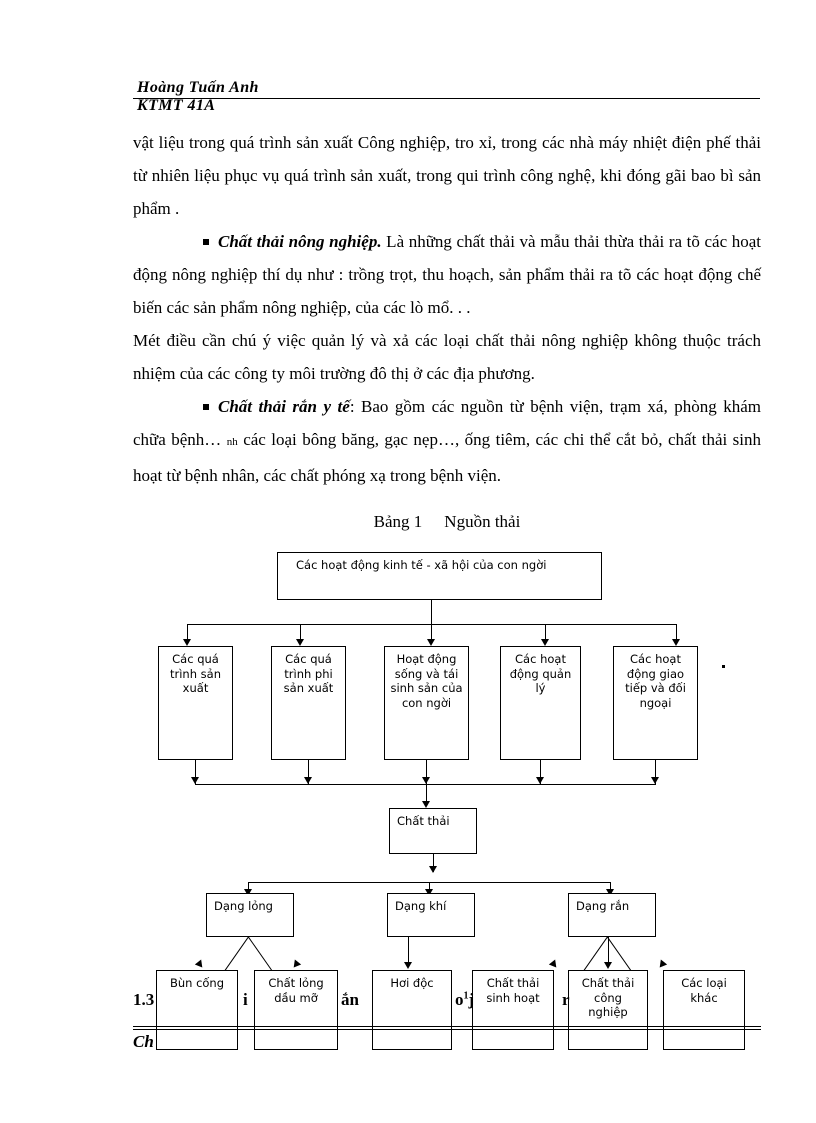 The width and height of the screenshot is (816, 1123). What do you see at coordinates (662, 964) in the screenshot?
I see `arrowhead-solid-right` at bounding box center [662, 964].